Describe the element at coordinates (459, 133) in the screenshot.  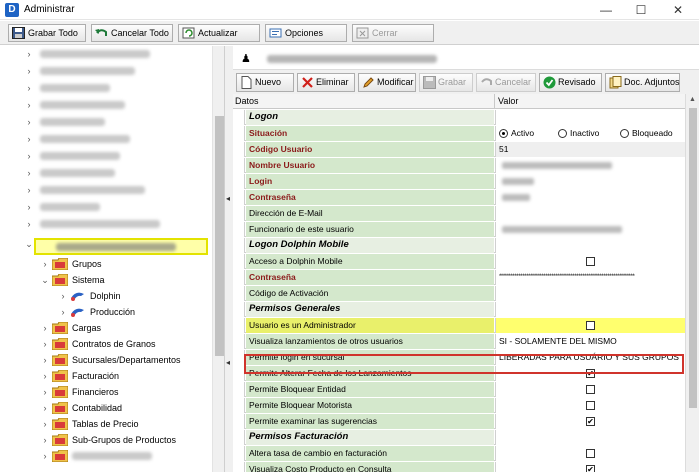
I see `property-row-situation: Situación Activo Inactivo Bloqueado` at that location.